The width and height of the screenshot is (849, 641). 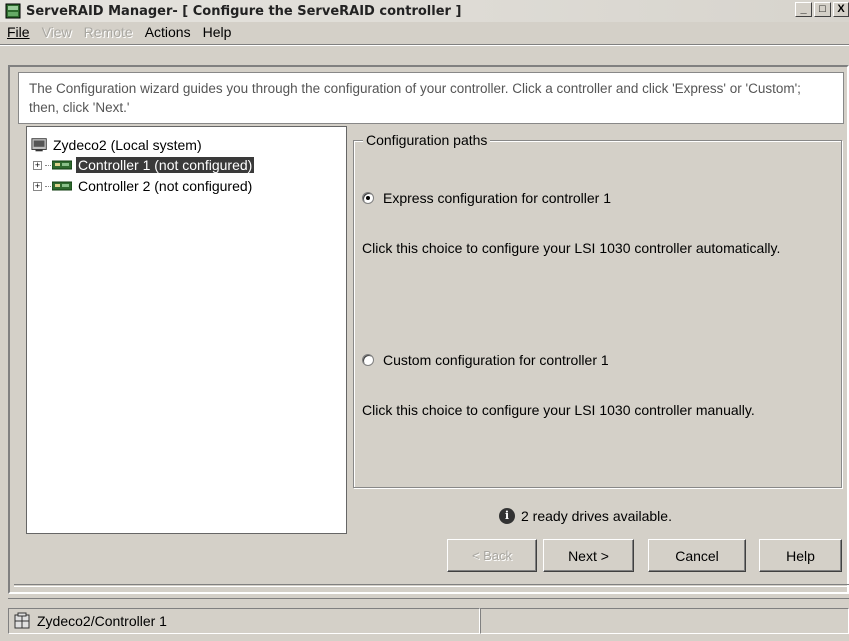 I want to click on tree-item-label: Controller 1 (not configured), so click(x=165, y=165).